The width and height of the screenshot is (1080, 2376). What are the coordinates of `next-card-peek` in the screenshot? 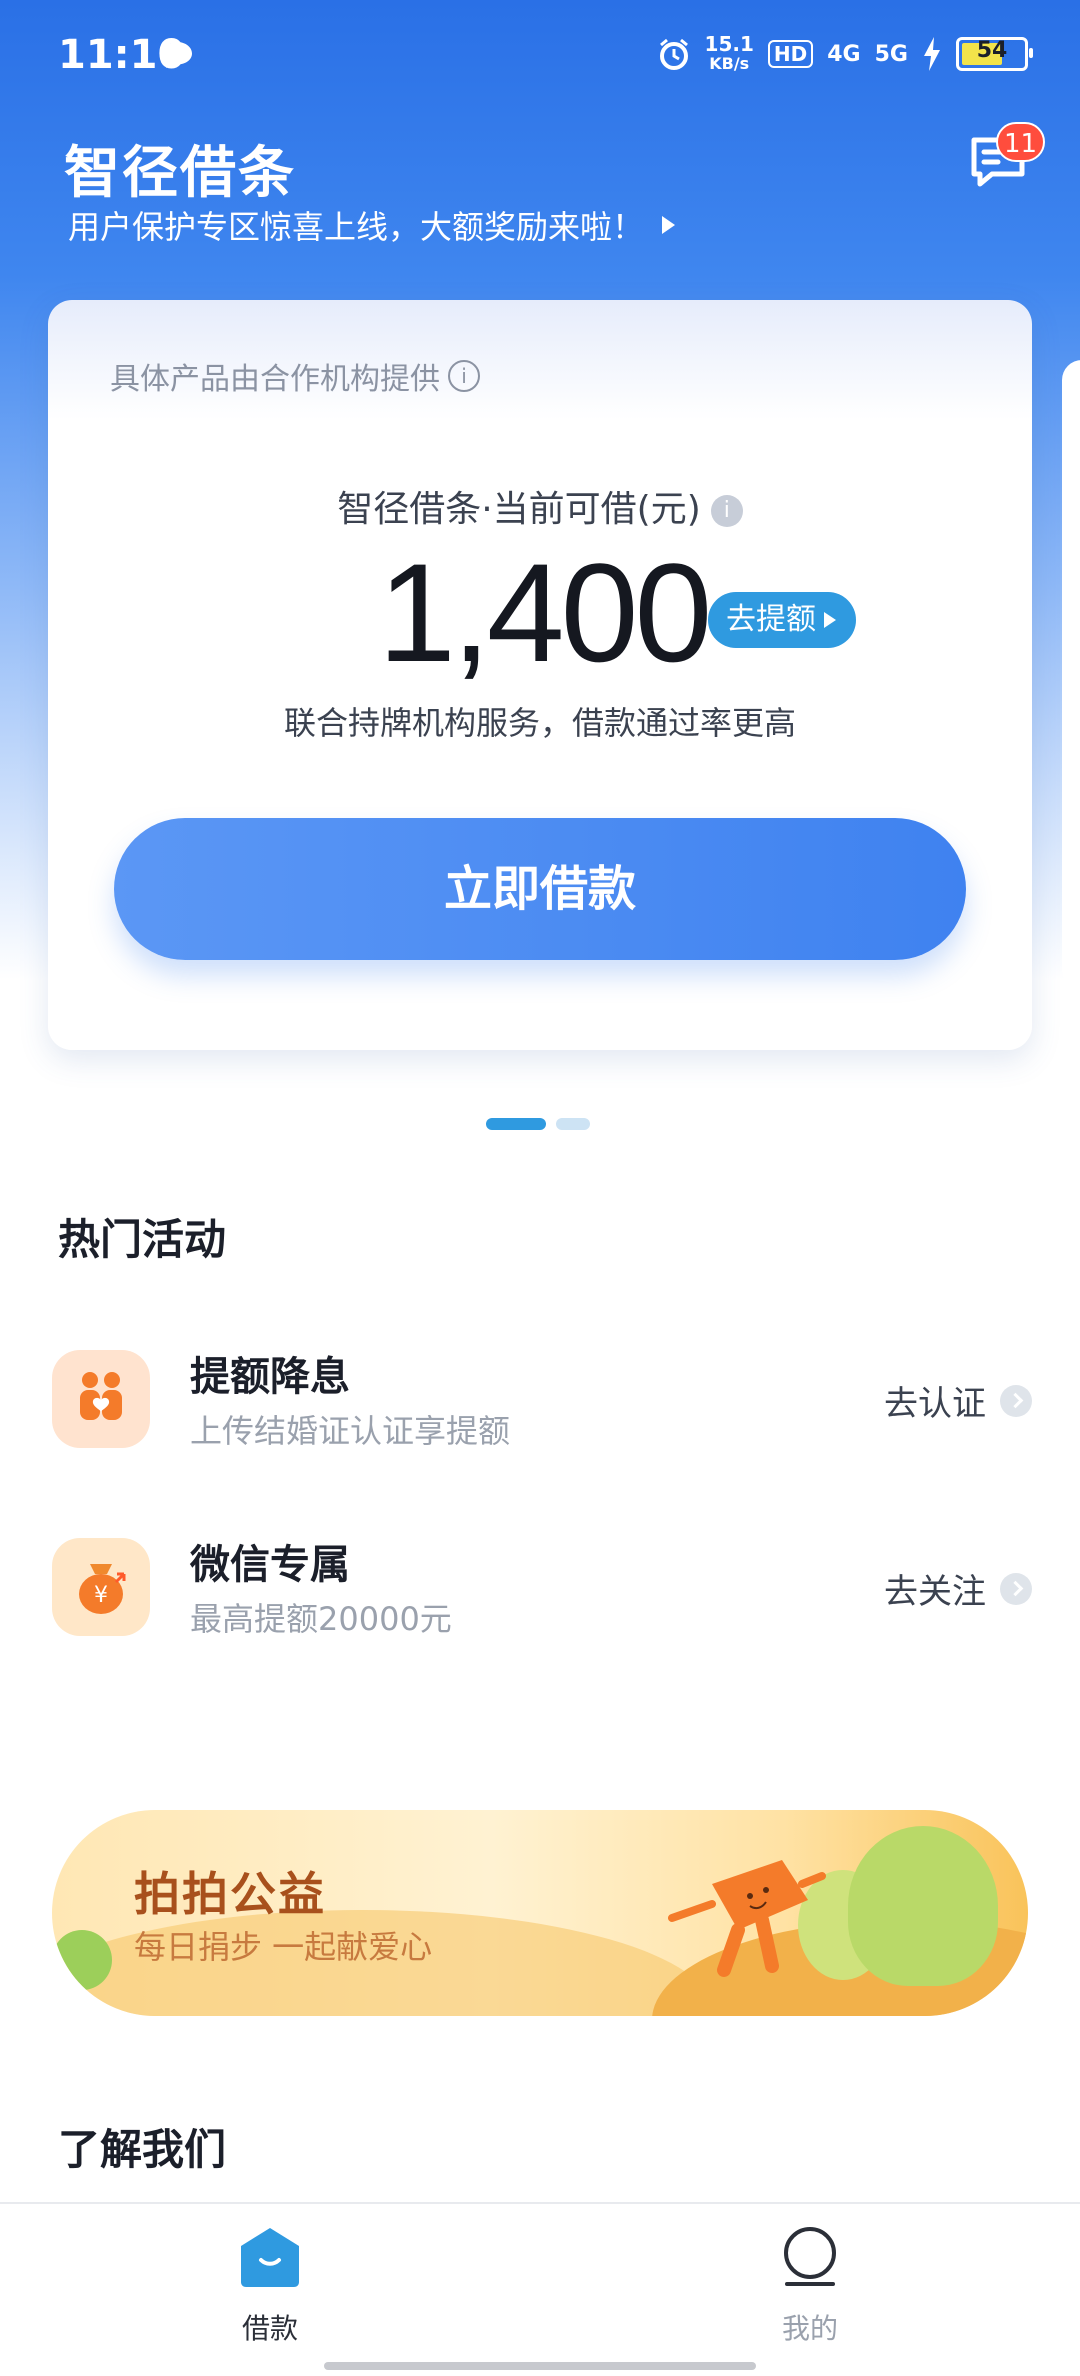 It's located at (1071, 675).